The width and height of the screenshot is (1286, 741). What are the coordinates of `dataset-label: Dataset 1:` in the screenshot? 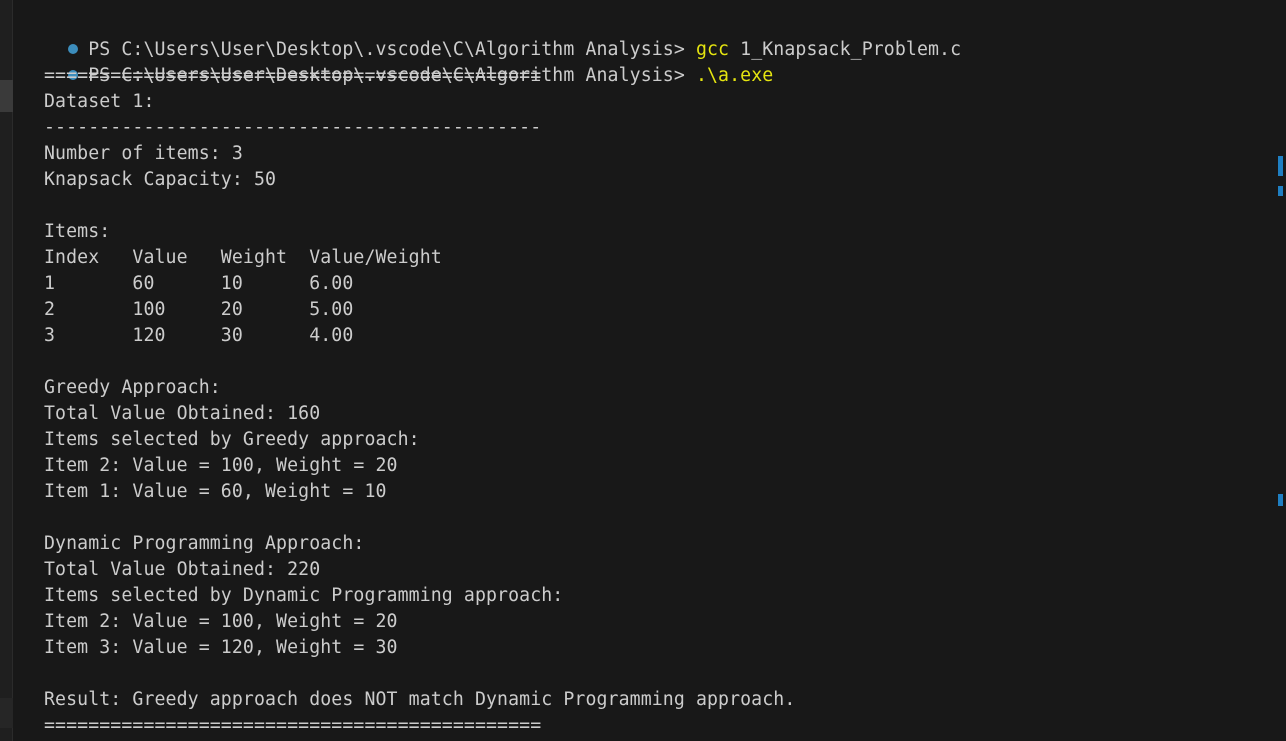 It's located at (99, 101).